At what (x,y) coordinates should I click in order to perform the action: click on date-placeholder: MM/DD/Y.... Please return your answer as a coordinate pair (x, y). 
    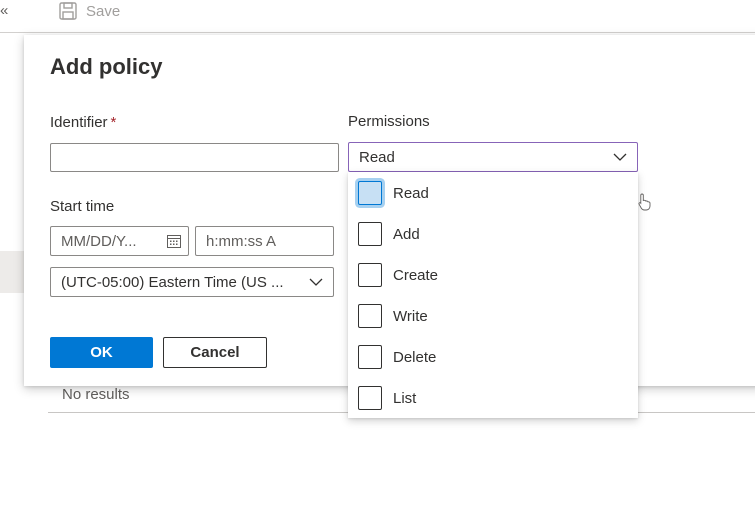
    Looking at the image, I should click on (99, 241).